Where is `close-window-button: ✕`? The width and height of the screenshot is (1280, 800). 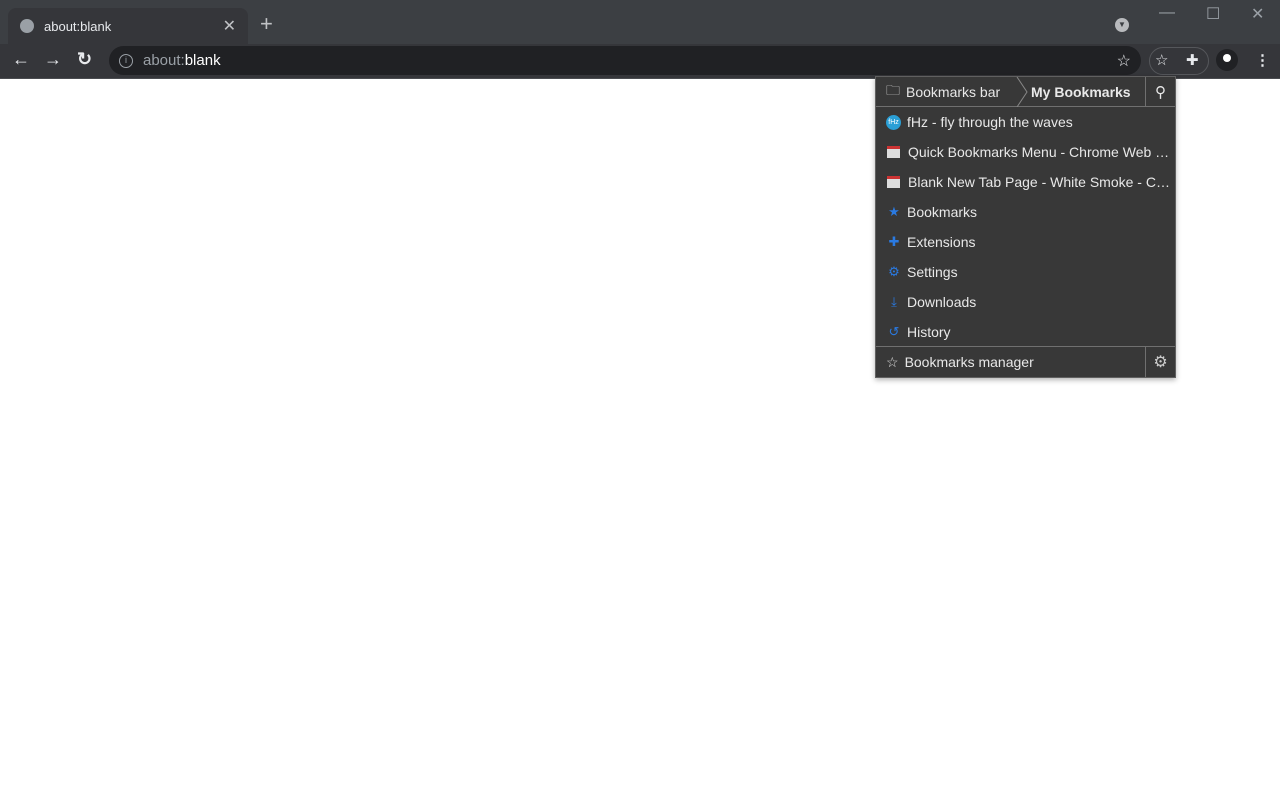 close-window-button: ✕ is located at coordinates (1257, 14).